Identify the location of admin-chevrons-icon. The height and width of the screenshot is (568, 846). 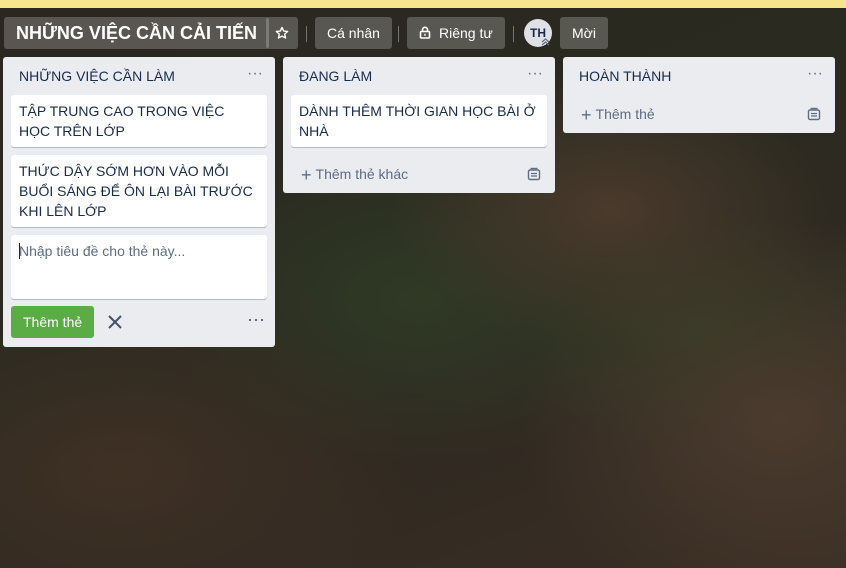
(545, 43).